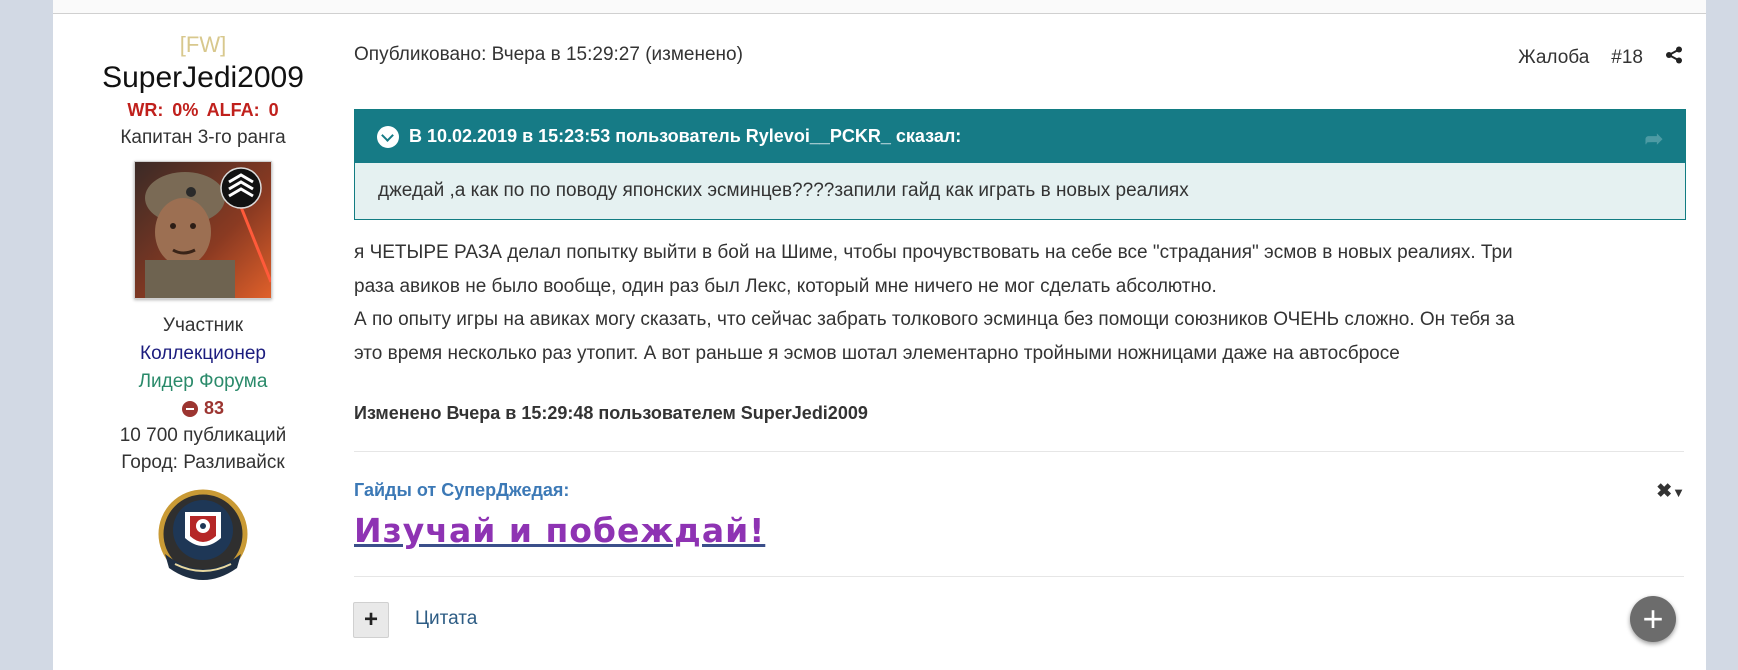 This screenshot has width=1738, height=670. What do you see at coordinates (1627, 58) in the screenshot?
I see `post-number-link: #18` at bounding box center [1627, 58].